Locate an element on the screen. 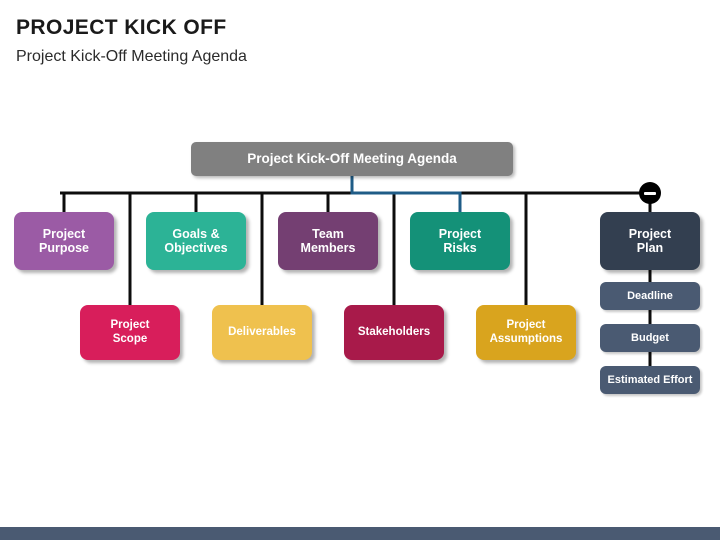 This screenshot has width=720, height=540. node-team-members: Team Members is located at coordinates (328, 241).